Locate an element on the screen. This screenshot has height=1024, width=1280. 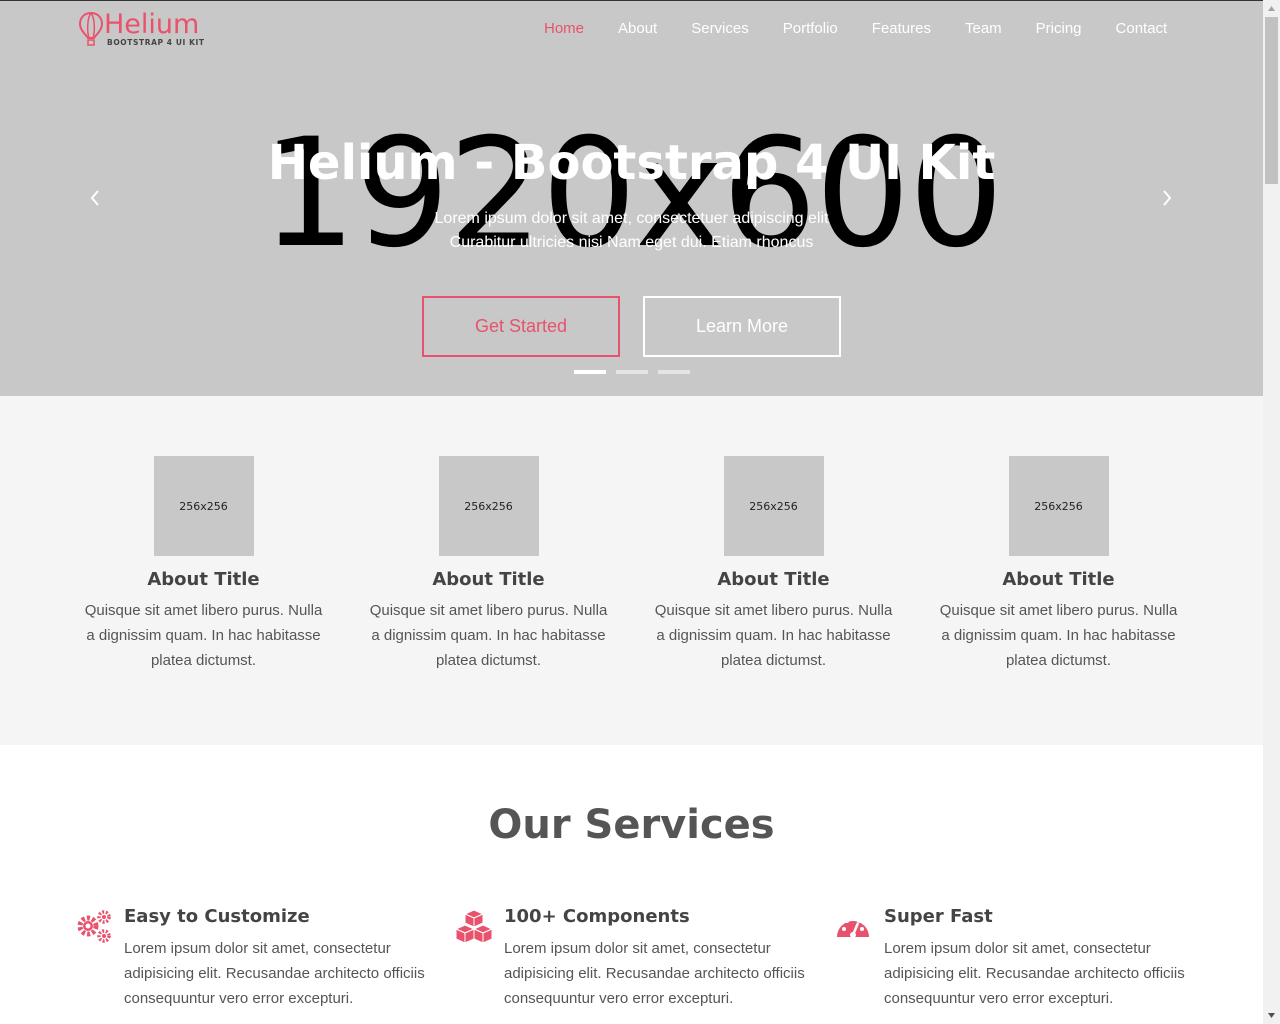
cubes-icon is located at coordinates (474, 926).